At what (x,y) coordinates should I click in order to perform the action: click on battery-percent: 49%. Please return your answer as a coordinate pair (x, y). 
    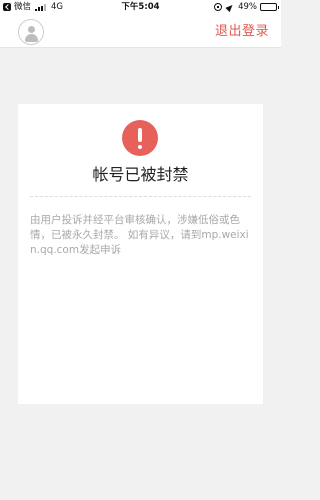
    Looking at the image, I should click on (247, 7).